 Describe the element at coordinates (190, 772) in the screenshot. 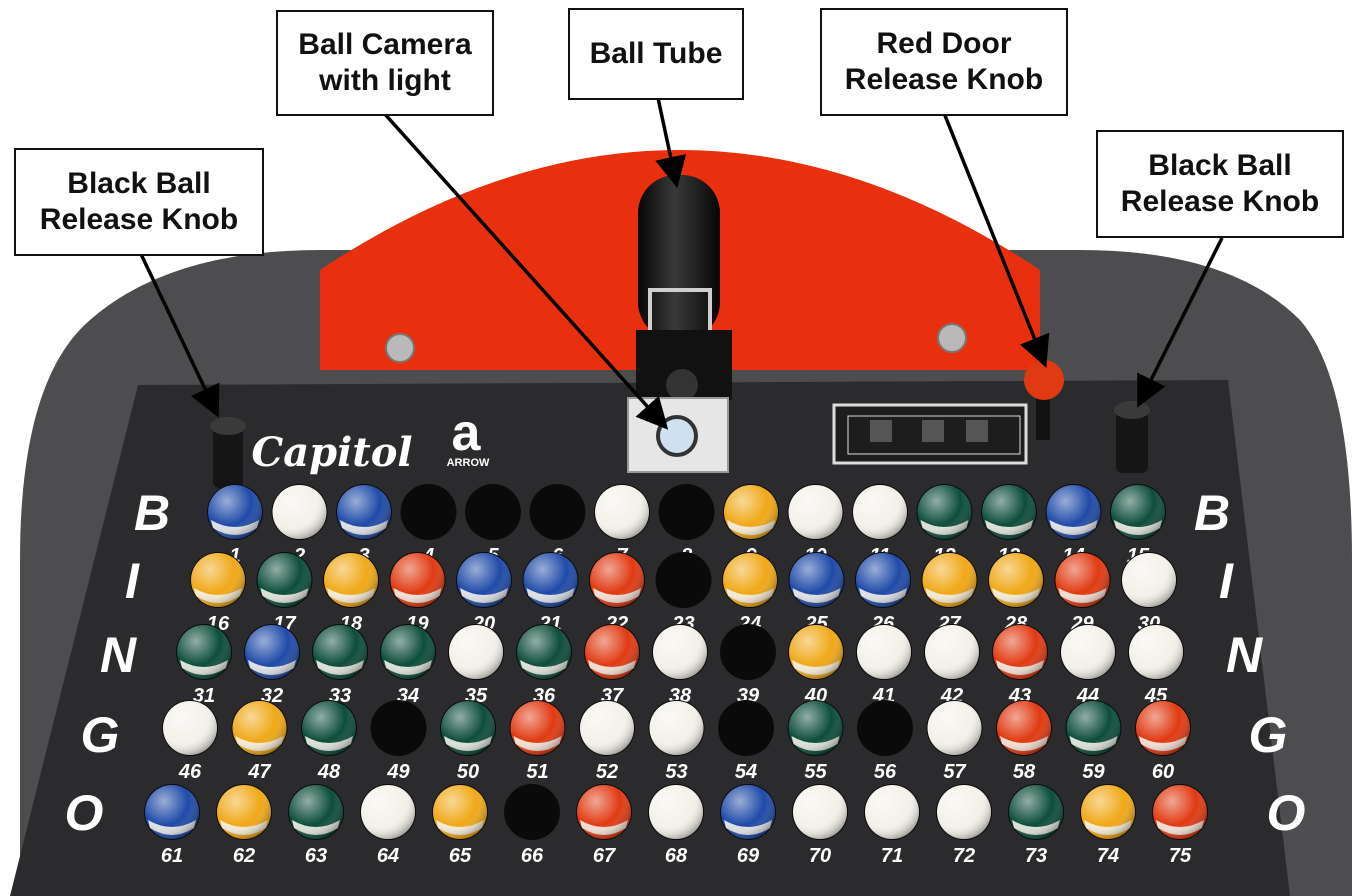

I see `ball-number-label: 46` at that location.